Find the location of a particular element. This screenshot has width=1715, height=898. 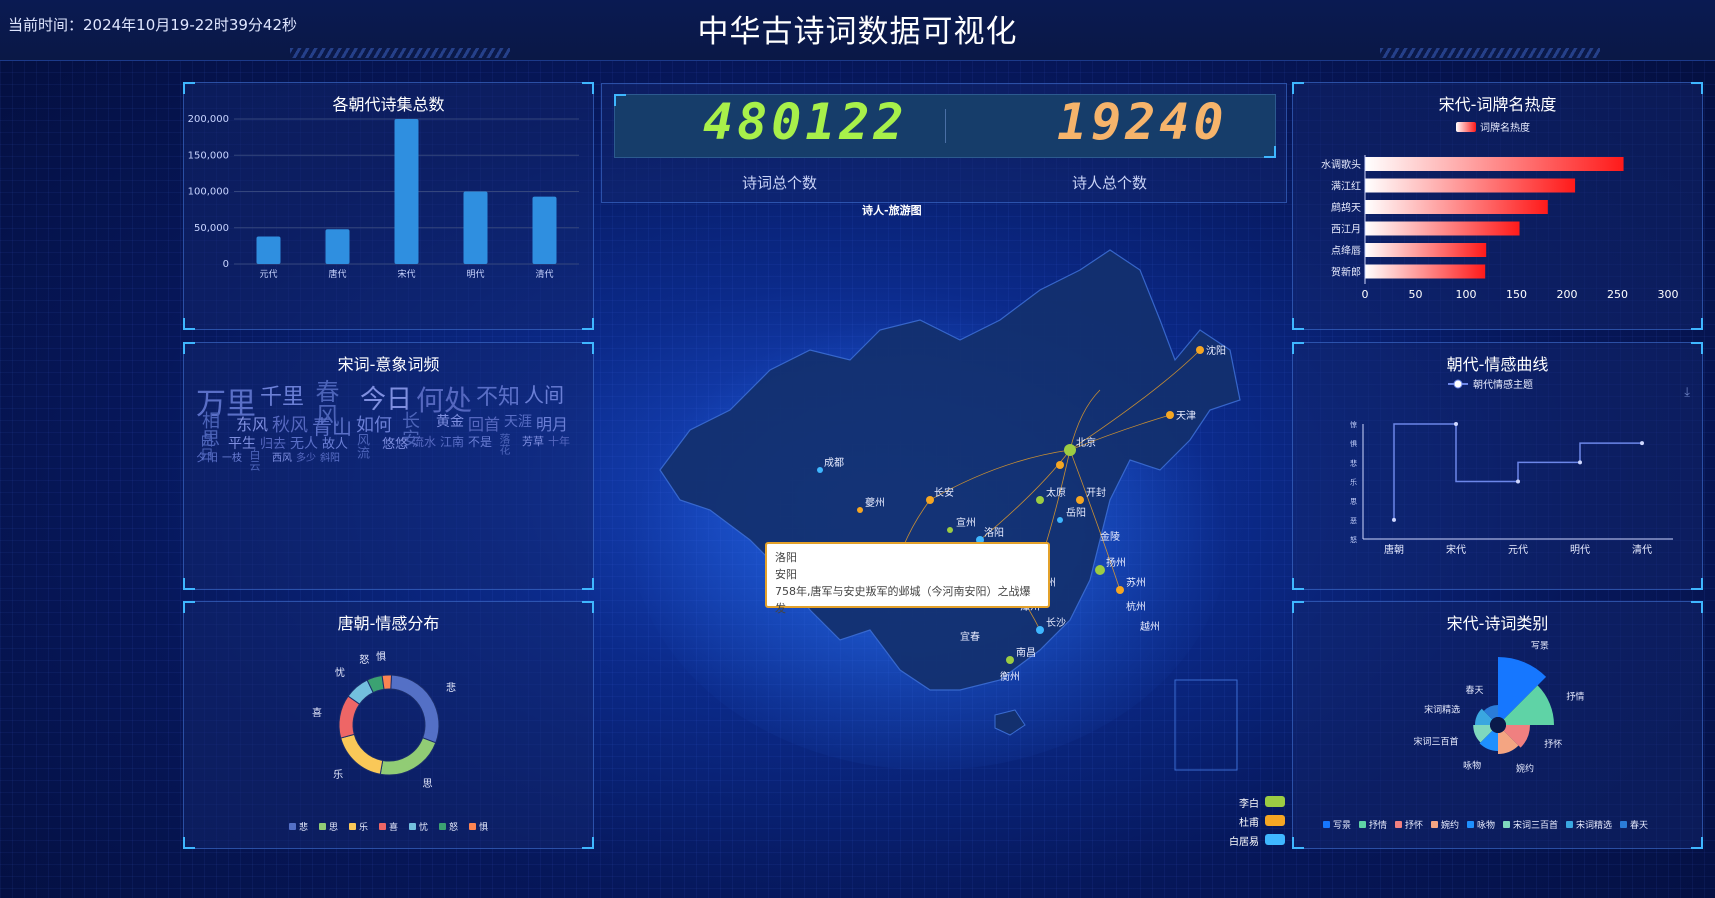

slice-label: 喜 is located at coordinates (317, 712).